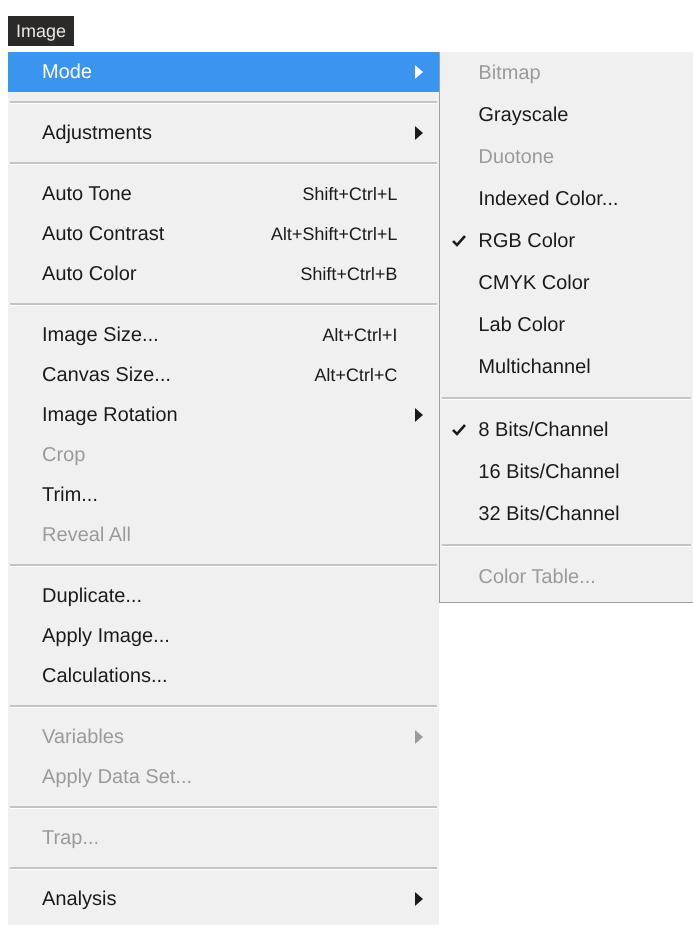 This screenshot has height=933, width=693. Describe the element at coordinates (566, 325) in the screenshot. I see `submenu-item: Lab Color` at that location.